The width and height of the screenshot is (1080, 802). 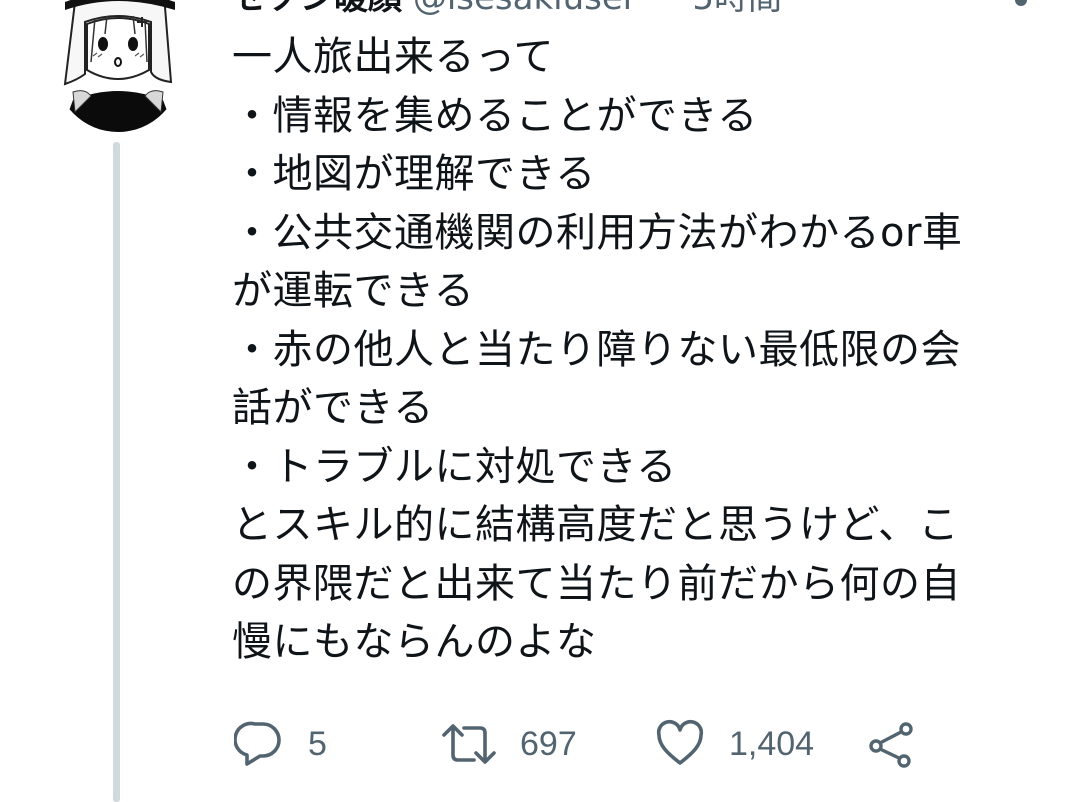 I want to click on retweet-icon, so click(x=469, y=744).